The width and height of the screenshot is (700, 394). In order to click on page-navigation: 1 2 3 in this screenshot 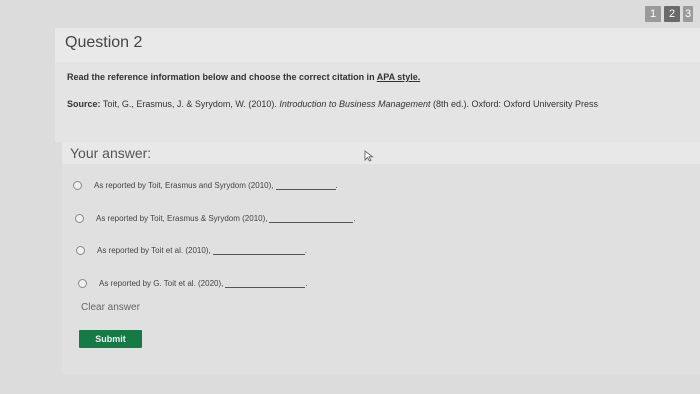, I will do `click(669, 14)`.